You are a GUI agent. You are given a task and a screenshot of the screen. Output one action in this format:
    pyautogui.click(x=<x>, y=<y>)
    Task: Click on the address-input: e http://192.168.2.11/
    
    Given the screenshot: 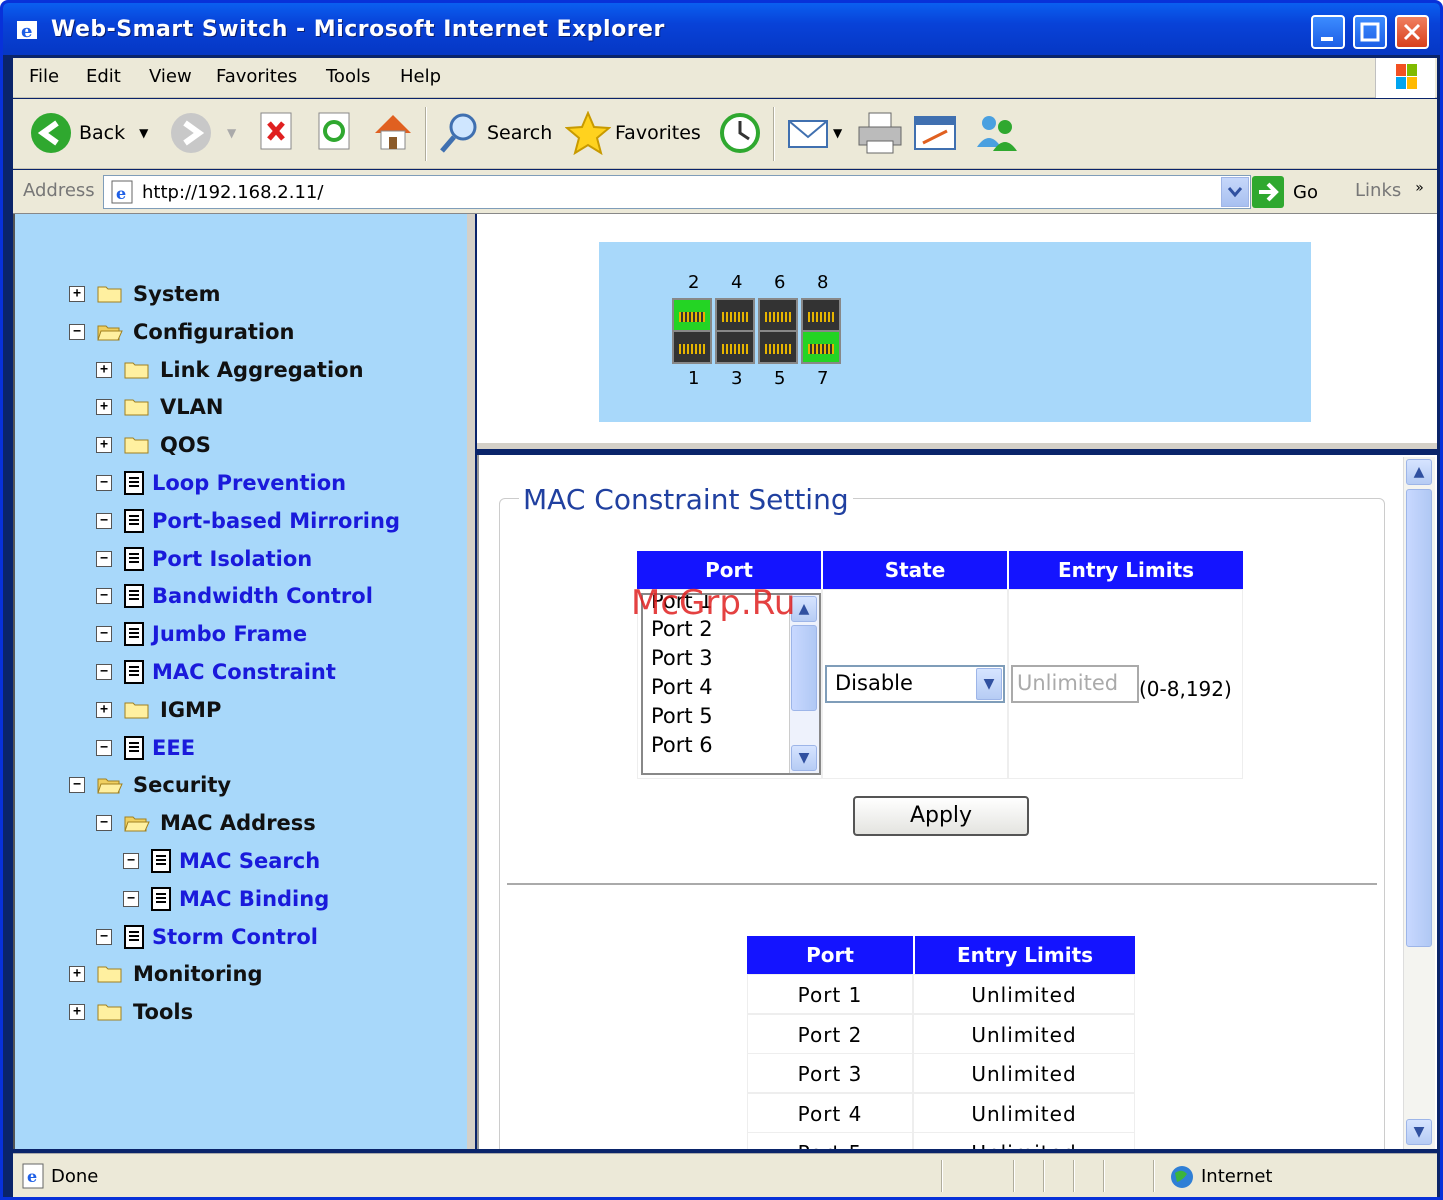 What is the action you would take?
    pyautogui.click(x=677, y=192)
    